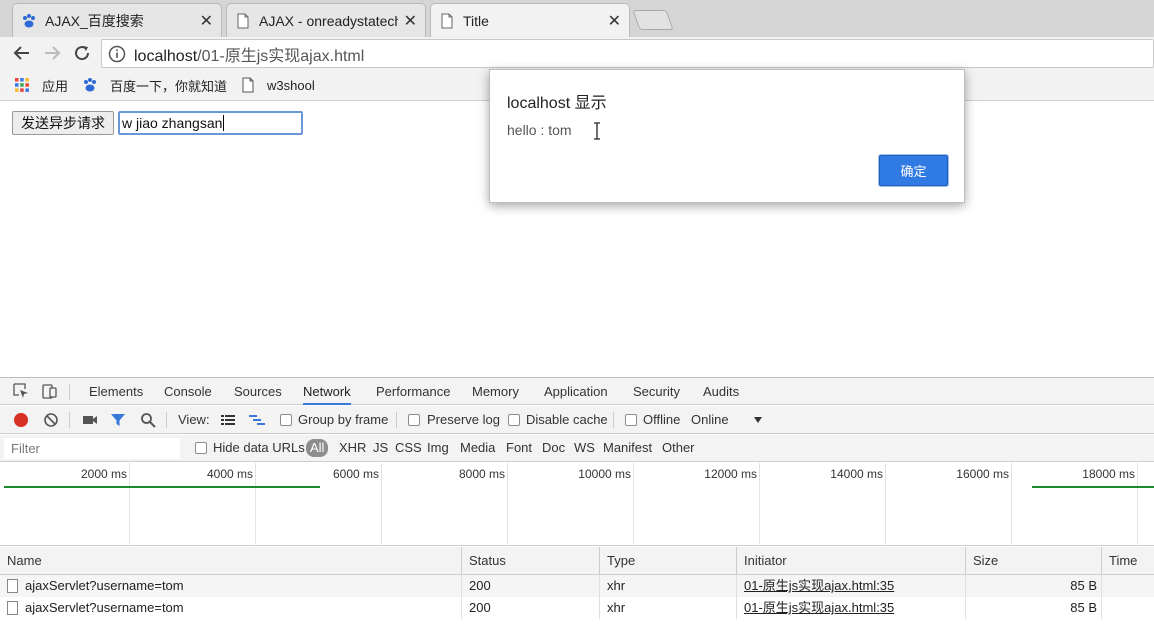  Describe the element at coordinates (116, 391) in the screenshot. I see `tab-elements: Elements` at that location.